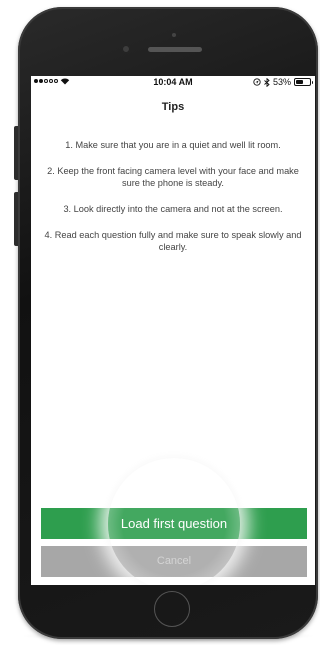 The image size is (320, 645). I want to click on status-right: 53%, so click(283, 82).